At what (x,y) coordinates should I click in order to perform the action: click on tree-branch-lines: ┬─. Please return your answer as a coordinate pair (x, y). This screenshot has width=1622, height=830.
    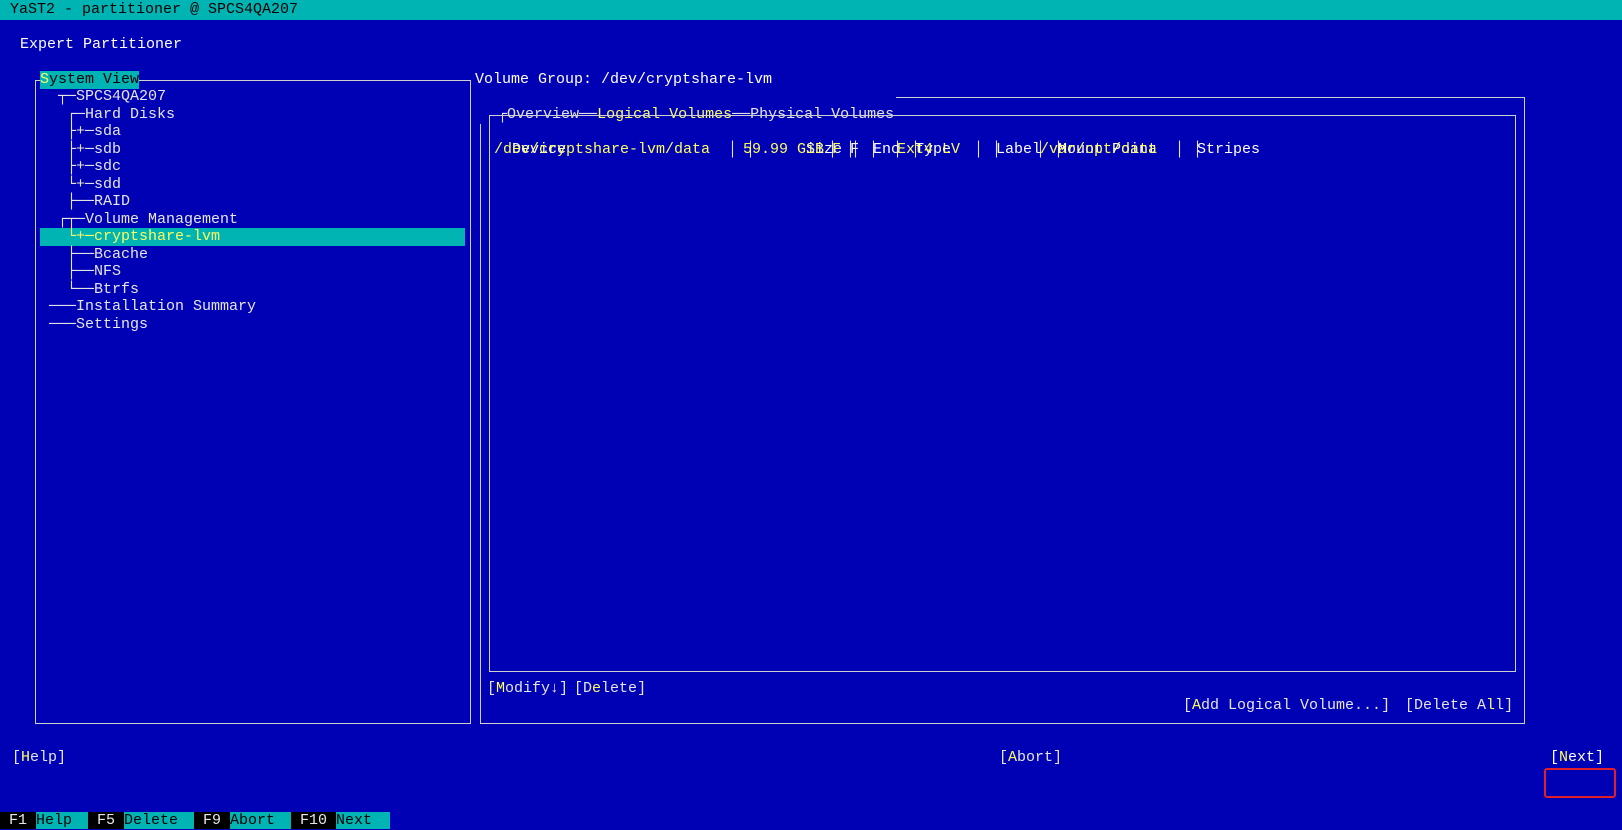
    Looking at the image, I should click on (58, 96).